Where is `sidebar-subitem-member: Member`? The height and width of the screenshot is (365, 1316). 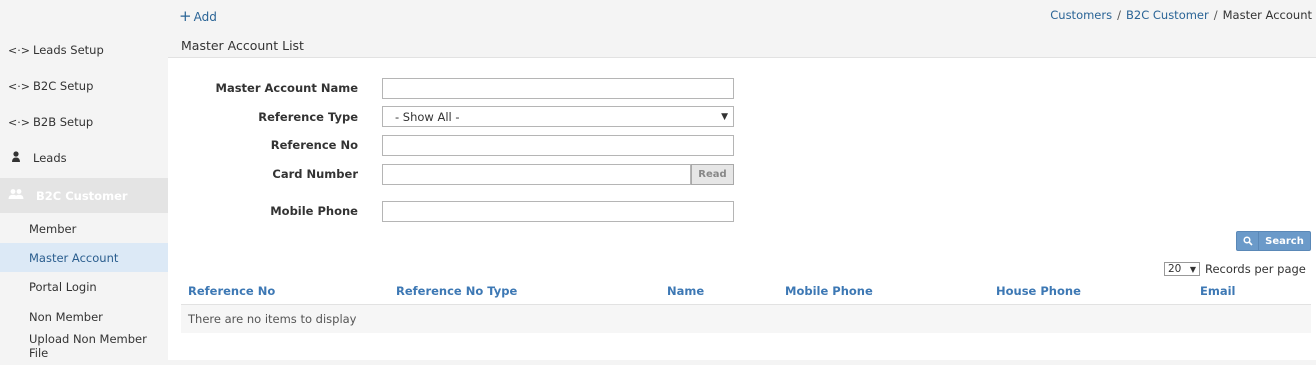 sidebar-subitem-member: Member is located at coordinates (84, 228).